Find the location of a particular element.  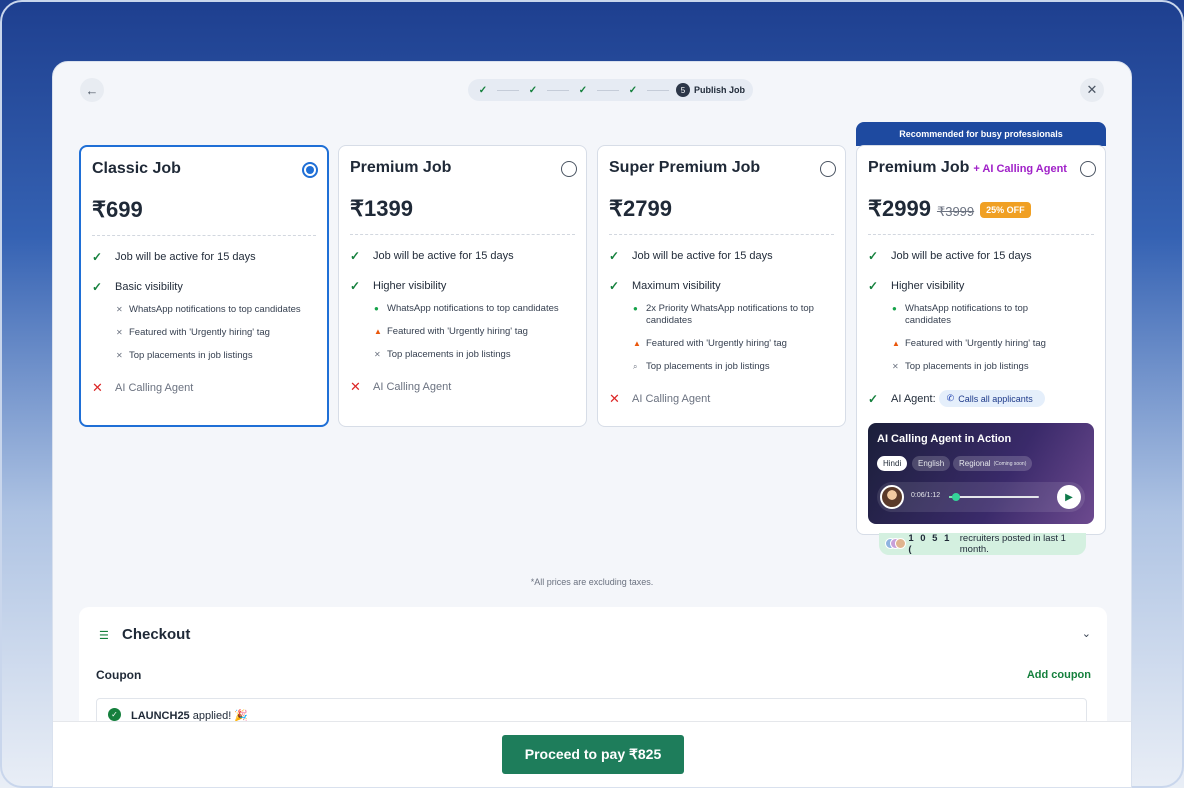

plan-title: Premium Job + AI Calling Agent is located at coordinates (967, 167).